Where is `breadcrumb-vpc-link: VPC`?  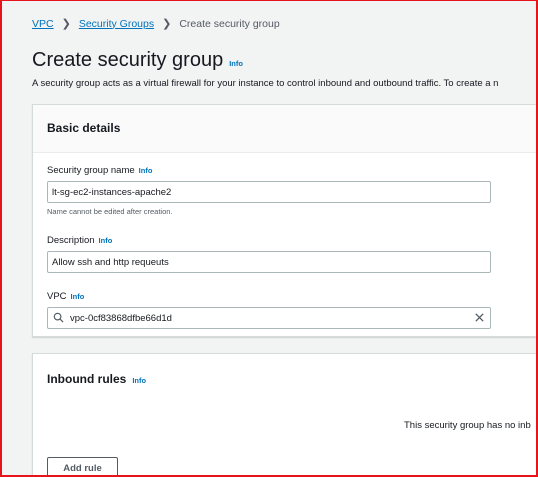
breadcrumb-vpc-link: VPC is located at coordinates (43, 24).